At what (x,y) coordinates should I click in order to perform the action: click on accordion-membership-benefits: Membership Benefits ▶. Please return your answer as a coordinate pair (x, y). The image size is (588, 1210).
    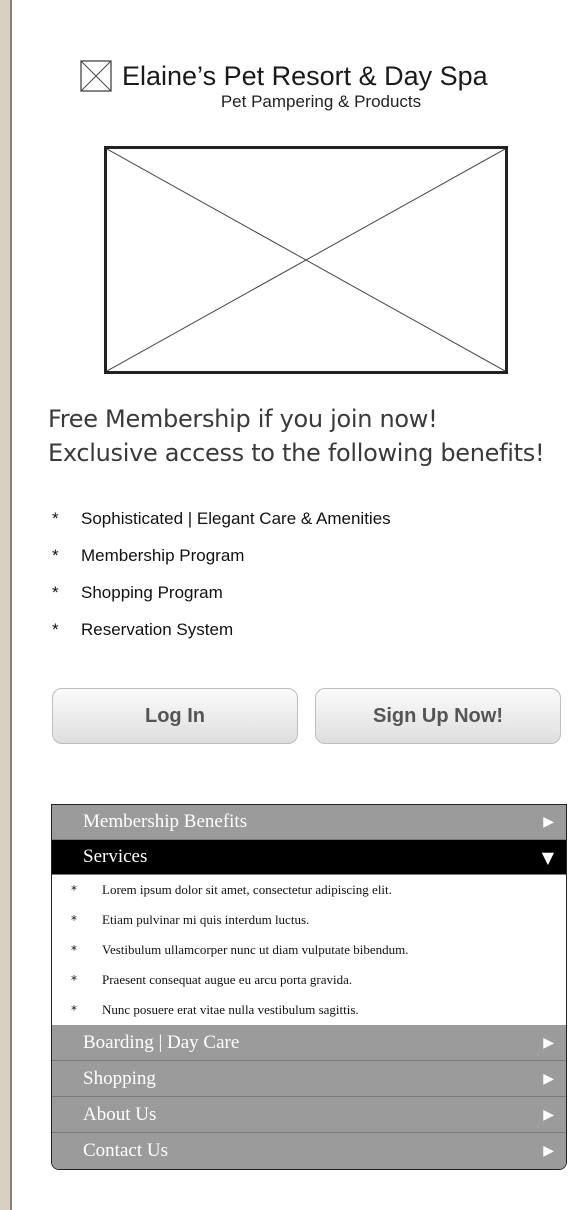
    Looking at the image, I should click on (309, 822).